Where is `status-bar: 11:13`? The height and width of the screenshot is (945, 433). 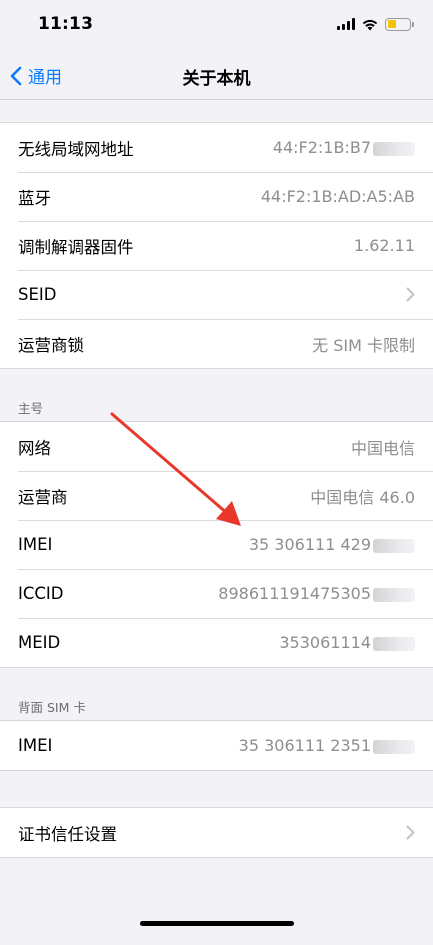
status-bar: 11:13 is located at coordinates (216, 25).